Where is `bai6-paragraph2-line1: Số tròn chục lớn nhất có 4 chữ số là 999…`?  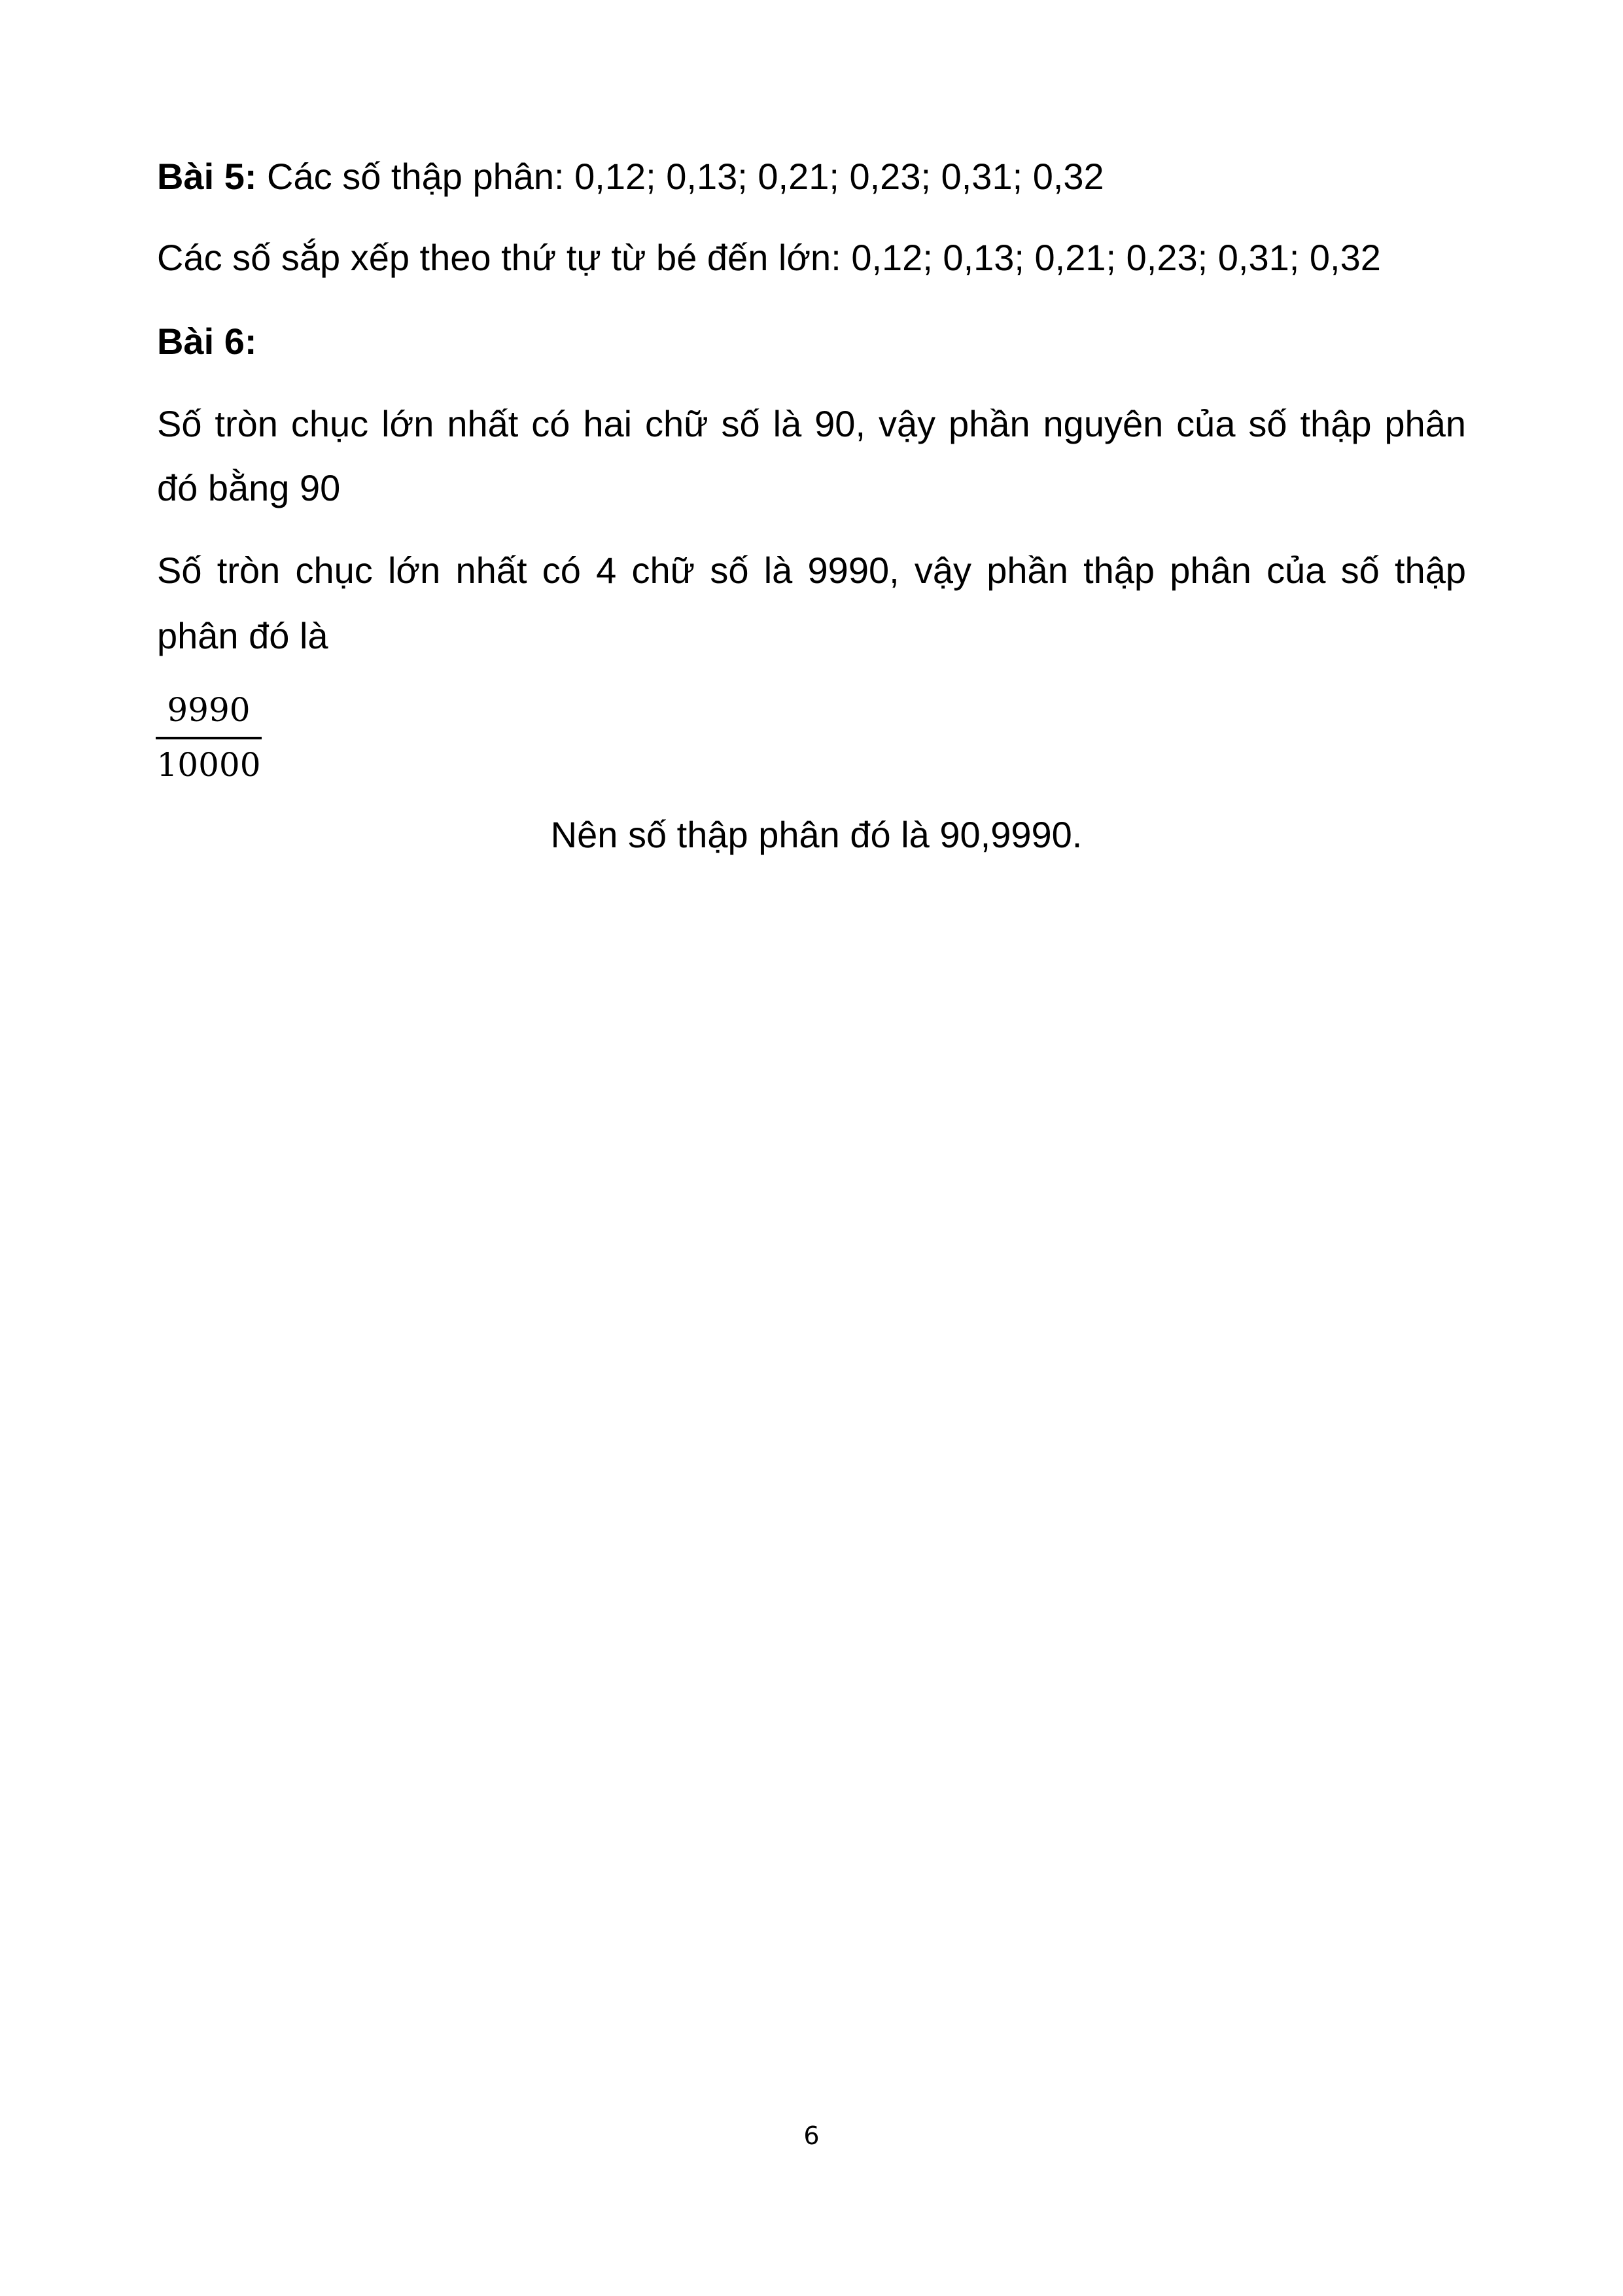
bai6-paragraph2-line1: Số tròn chục lớn nhất có 4 chữ số là 999… is located at coordinates (812, 570).